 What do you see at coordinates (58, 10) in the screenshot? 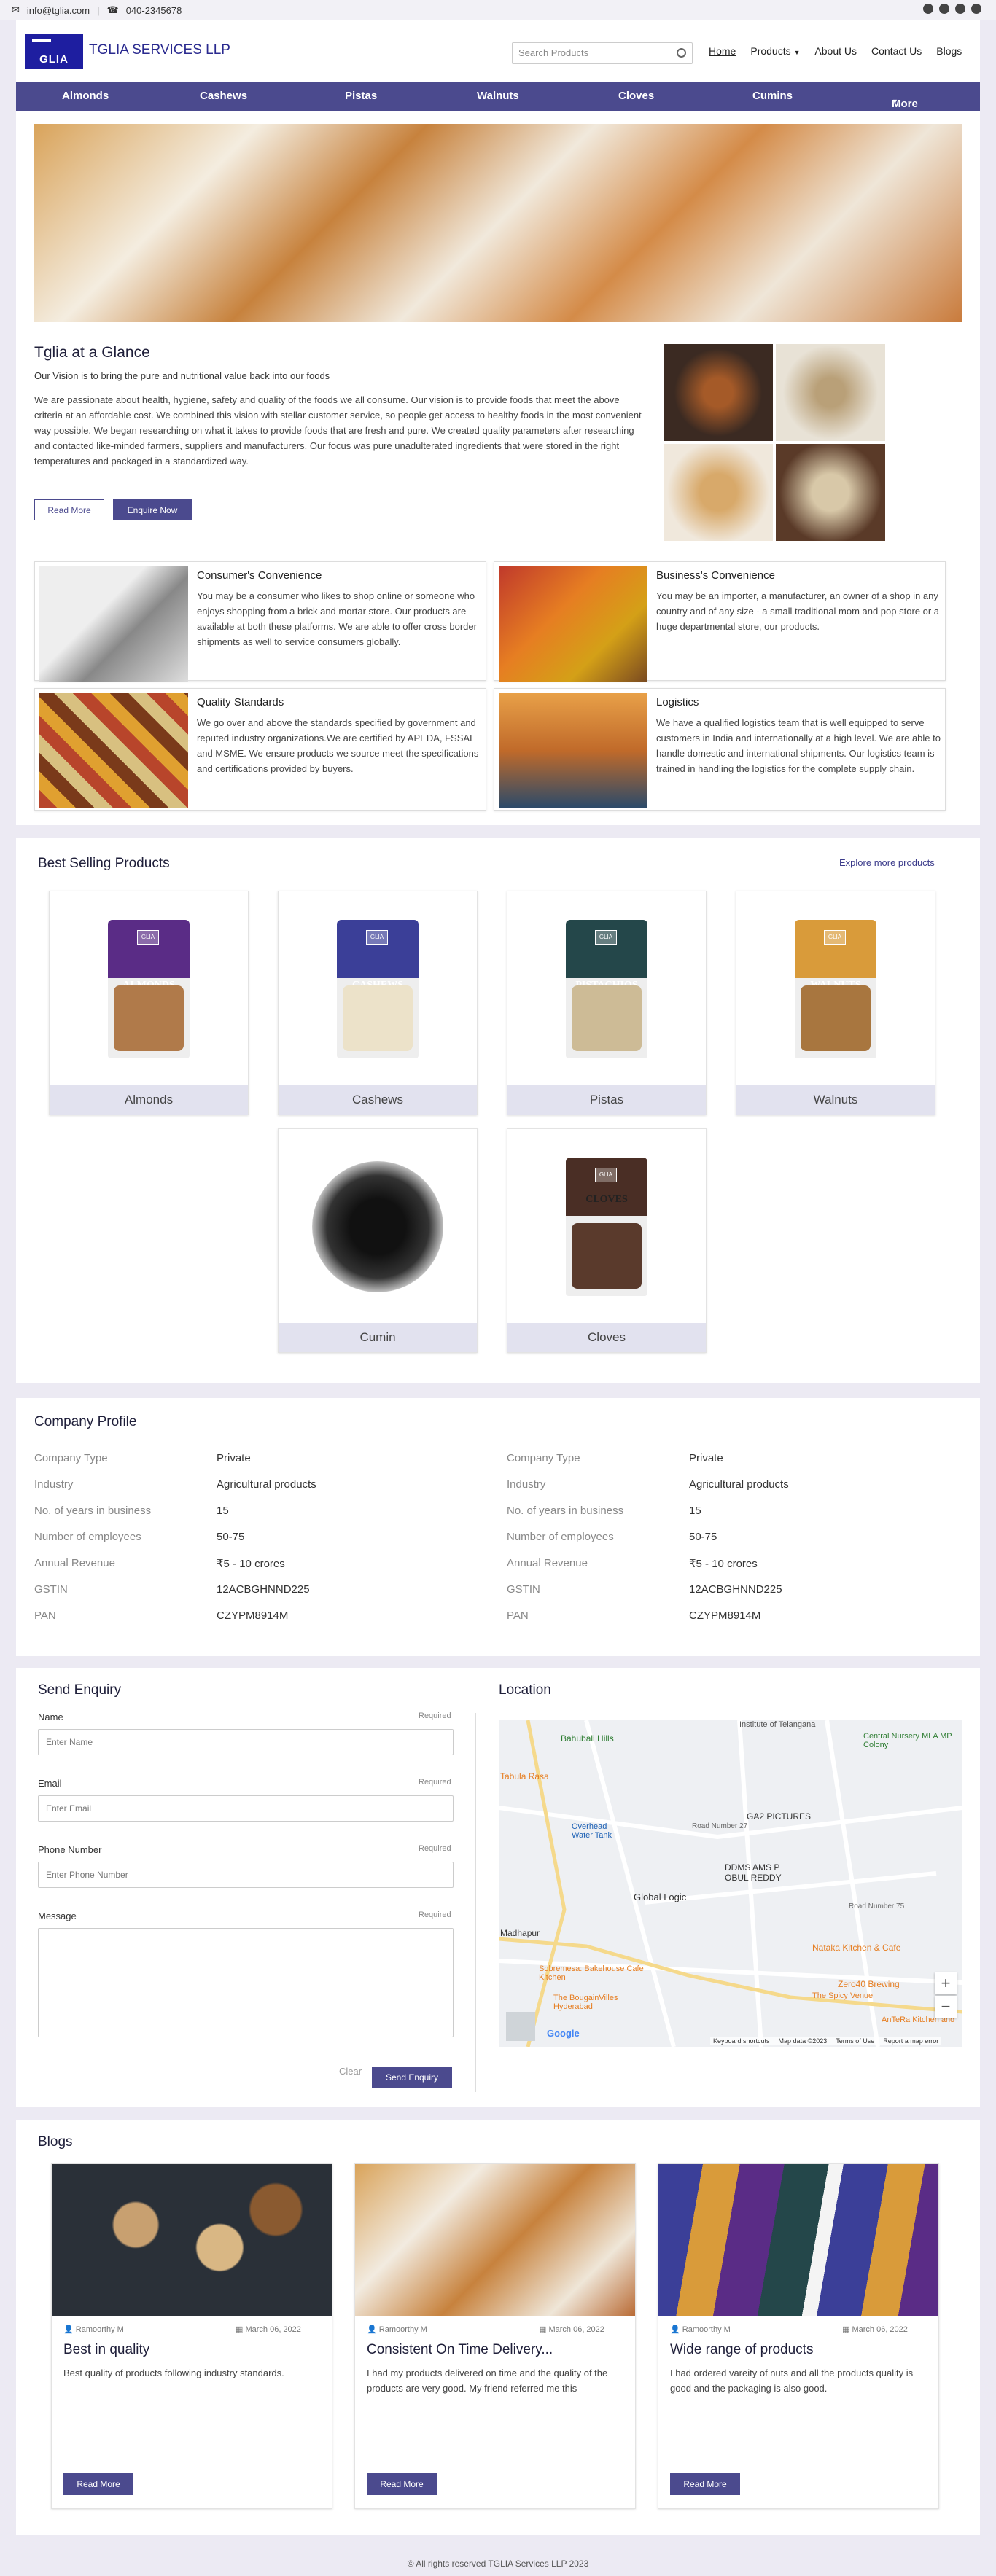
I see `topbar-email: info@tglia.com` at bounding box center [58, 10].